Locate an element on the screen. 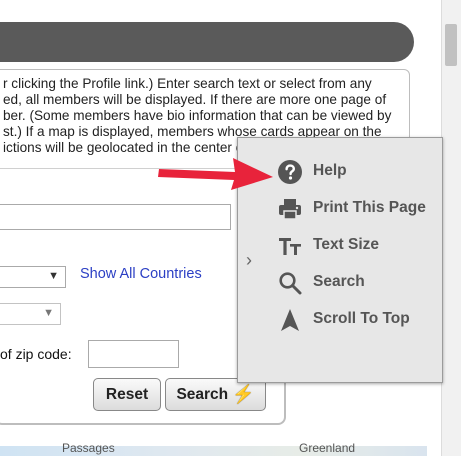 This screenshot has width=461, height=456. zip-code-input is located at coordinates (133, 354).